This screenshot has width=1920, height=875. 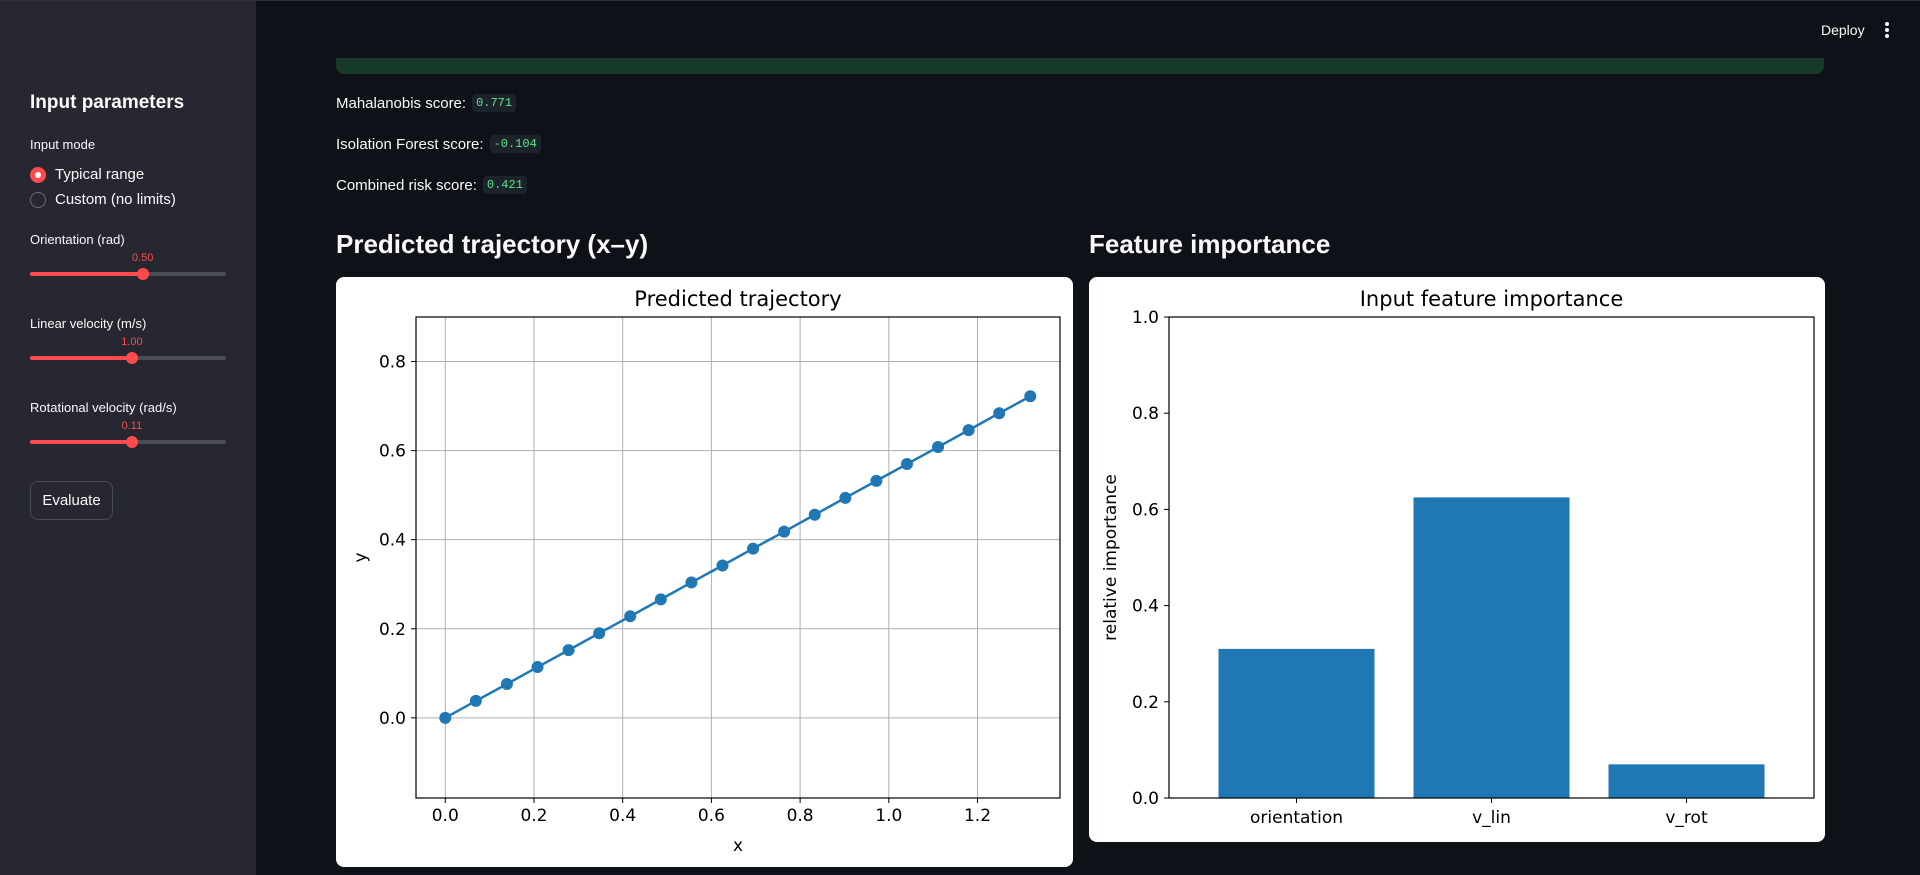 I want to click on header-divider, so click(x=960, y=0).